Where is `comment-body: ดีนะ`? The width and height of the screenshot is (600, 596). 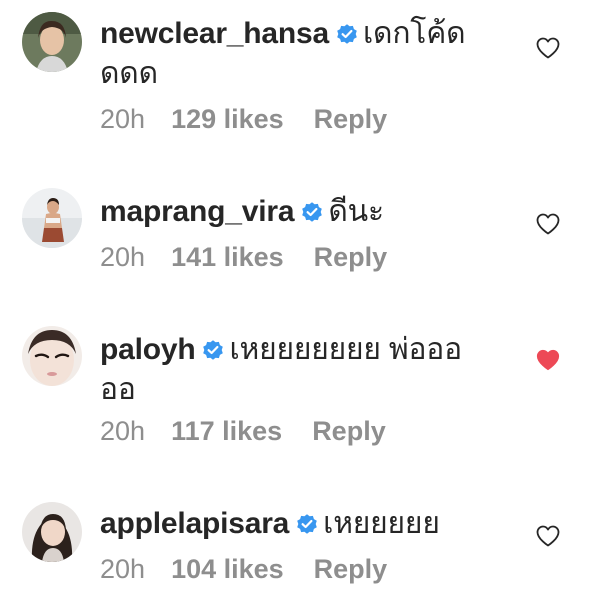
comment-body: ดีนะ is located at coordinates (356, 211).